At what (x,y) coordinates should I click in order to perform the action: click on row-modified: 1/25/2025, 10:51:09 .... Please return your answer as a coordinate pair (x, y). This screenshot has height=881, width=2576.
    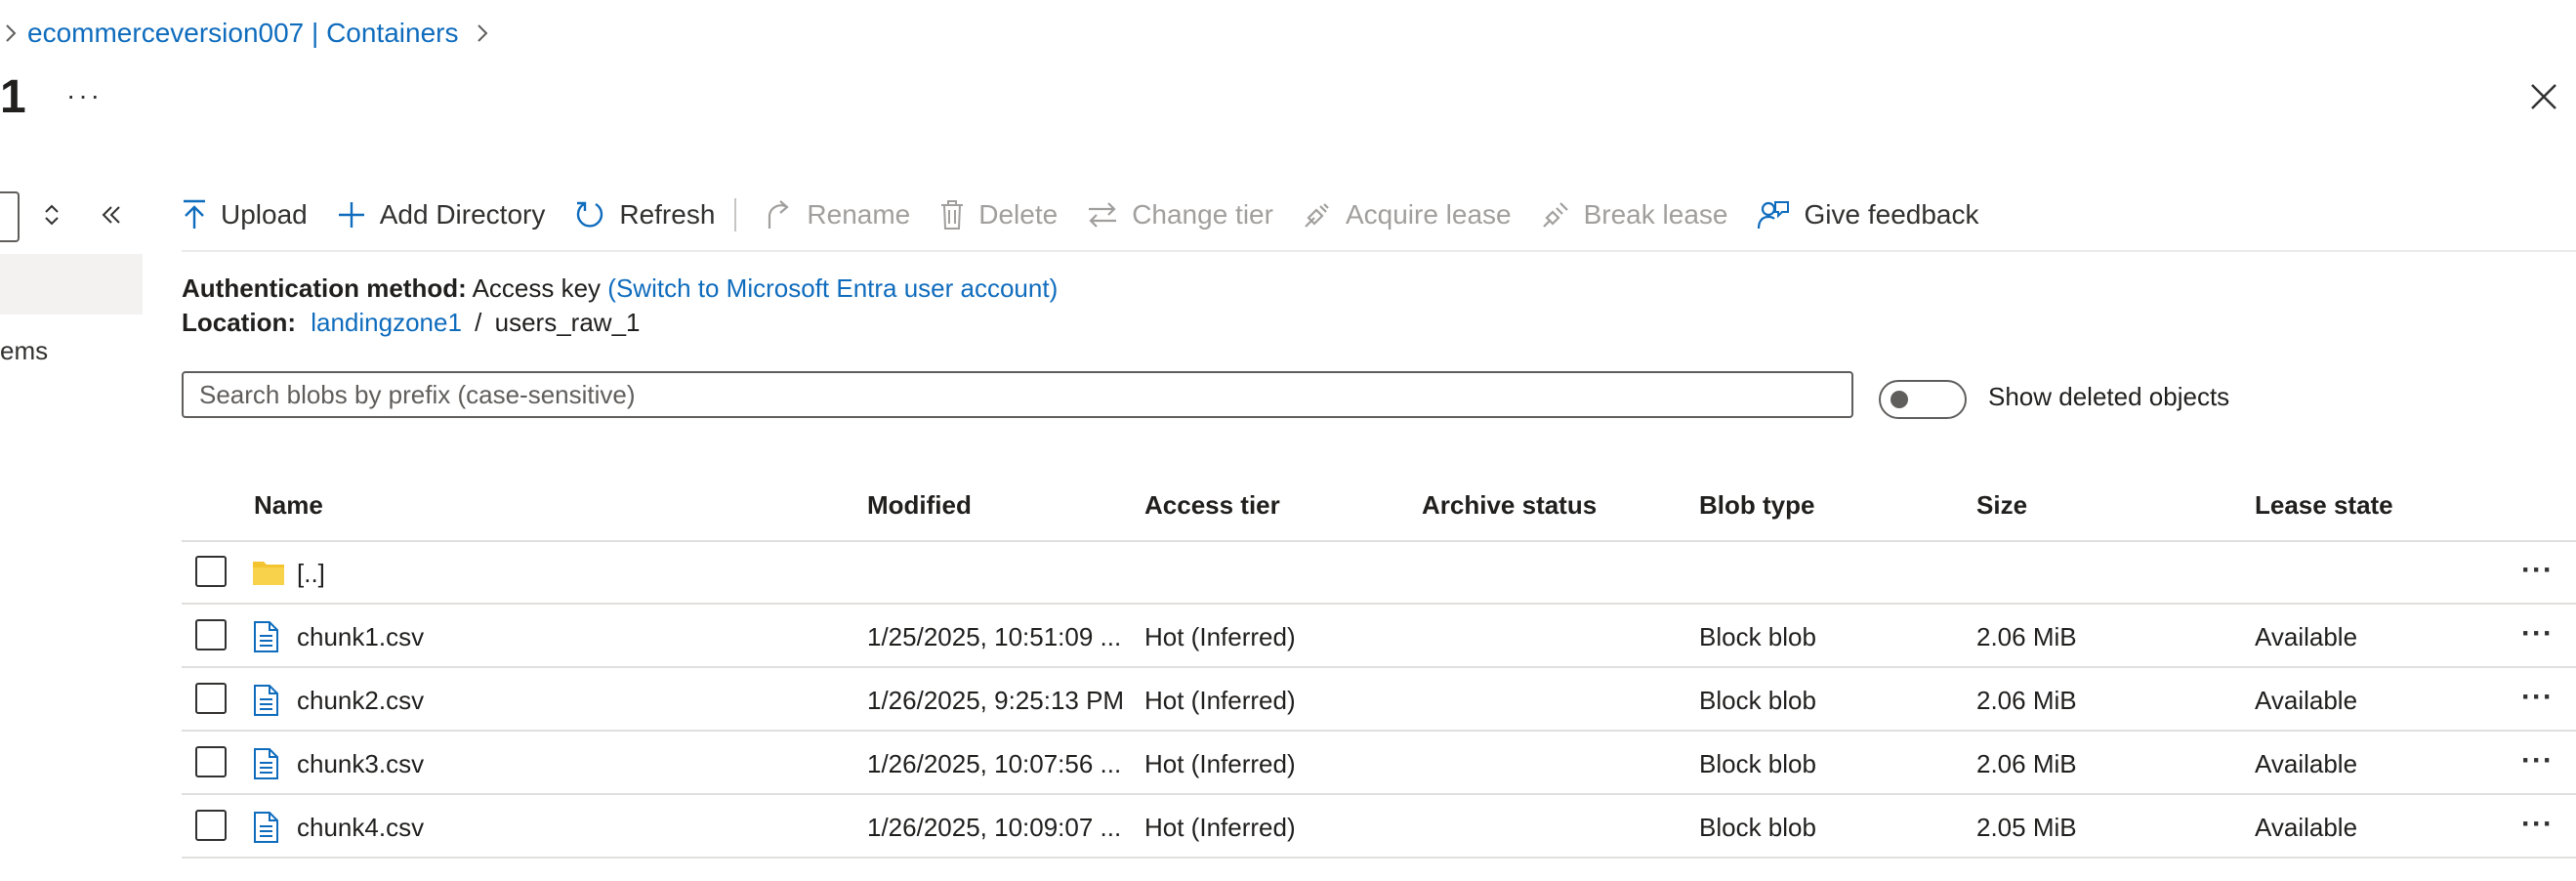
    Looking at the image, I should click on (994, 636).